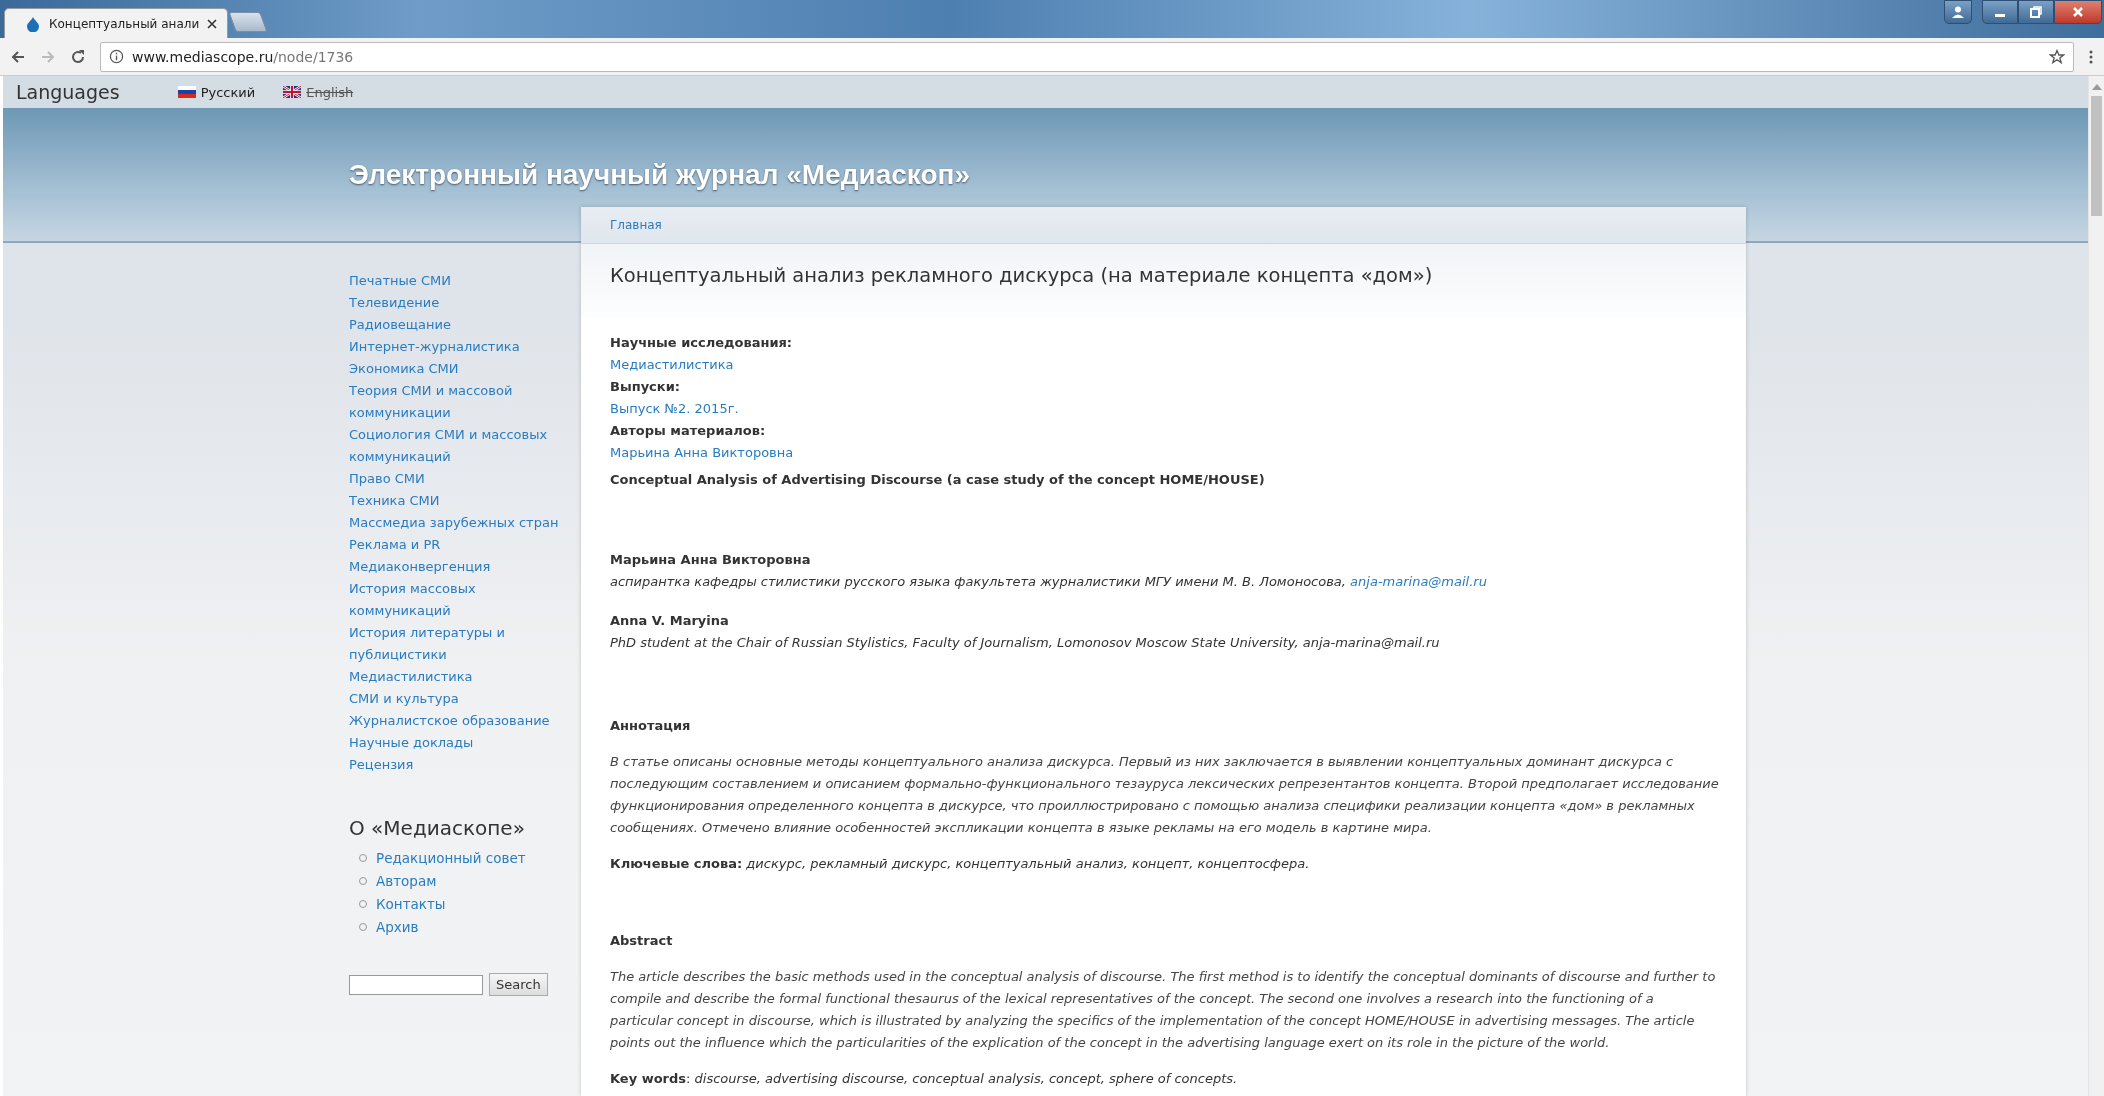 This screenshot has height=1096, width=2104. Describe the element at coordinates (463, 721) in the screenshot. I see `sidebar-link: Журналистское образование` at that location.